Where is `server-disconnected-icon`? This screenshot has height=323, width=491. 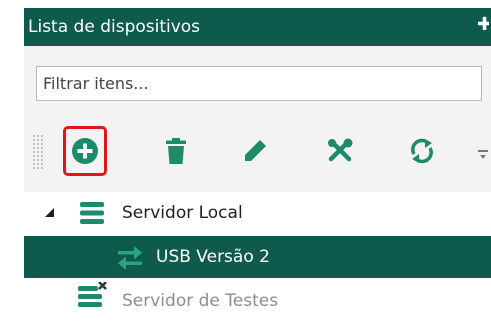
server-disconnected-icon is located at coordinates (92, 294).